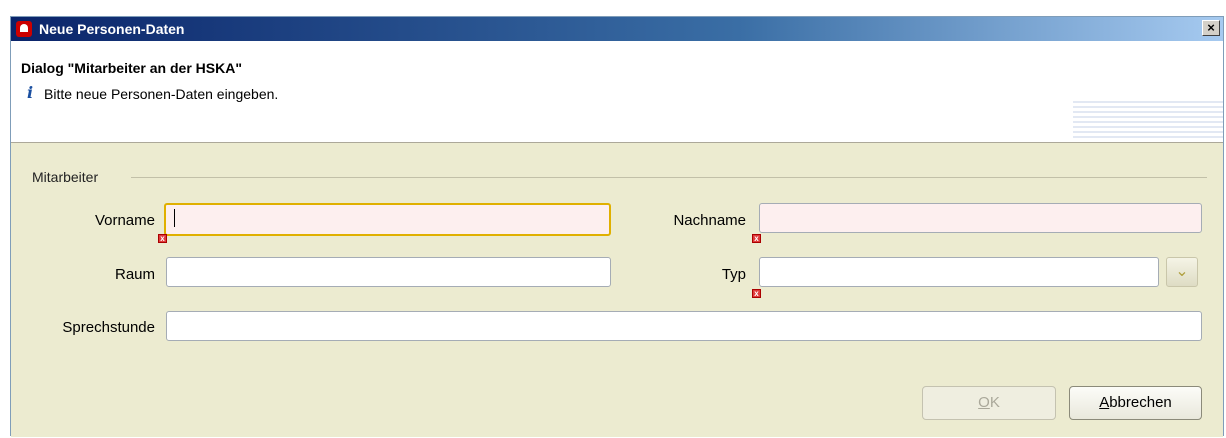 The width and height of the screenshot is (1226, 438). I want to click on cancel-button: Abbrechen, so click(1135, 403).